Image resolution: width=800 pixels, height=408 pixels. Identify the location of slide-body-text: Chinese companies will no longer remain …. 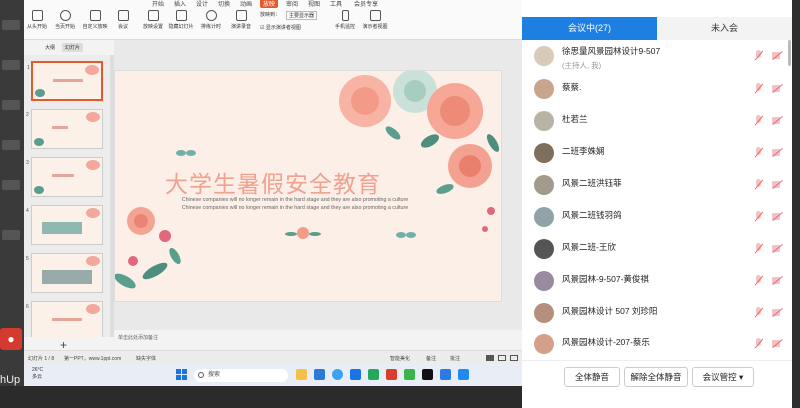
(295, 204).